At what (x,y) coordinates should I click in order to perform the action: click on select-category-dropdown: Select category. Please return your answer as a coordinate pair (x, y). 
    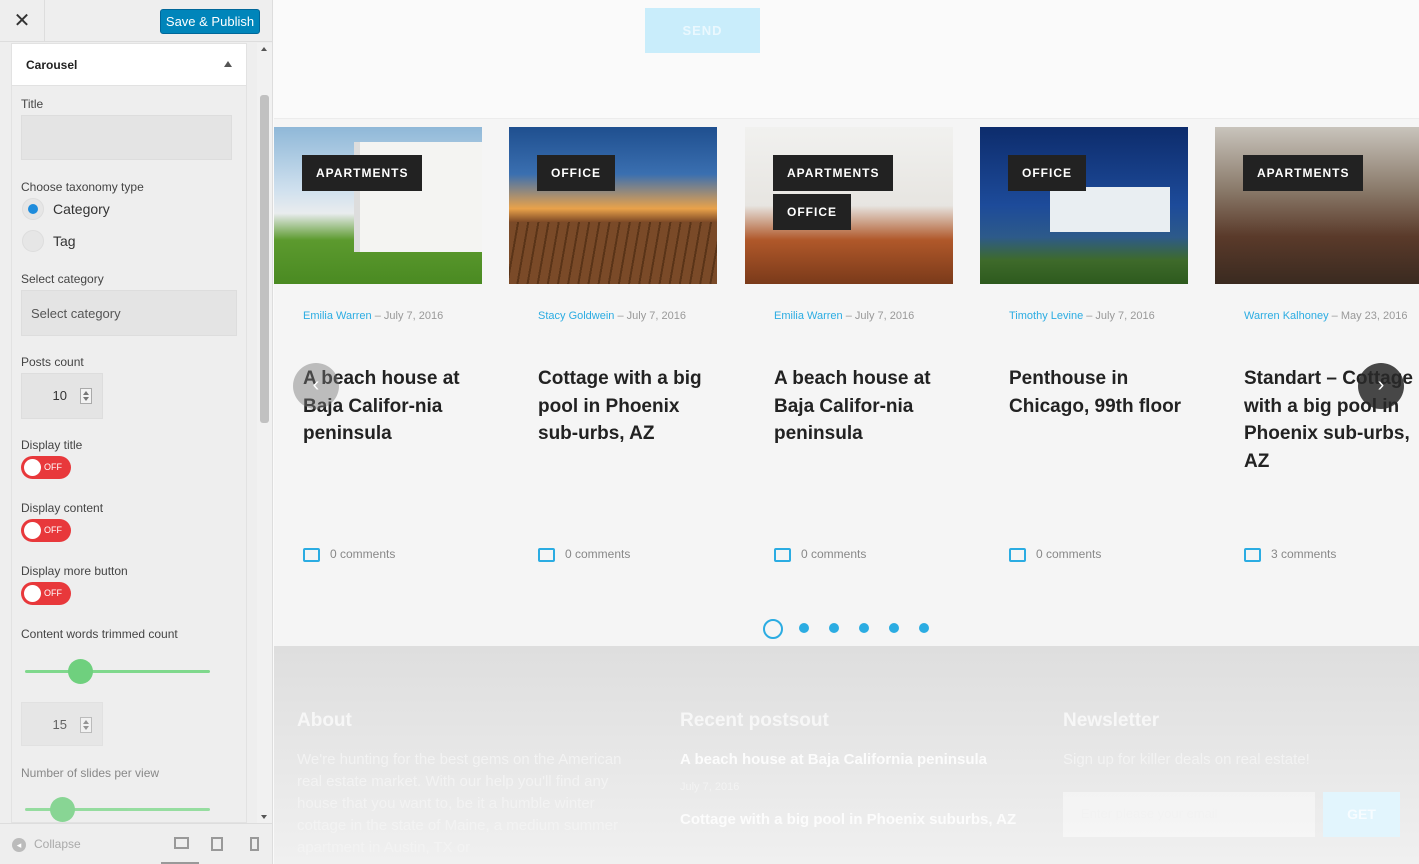
    Looking at the image, I should click on (129, 313).